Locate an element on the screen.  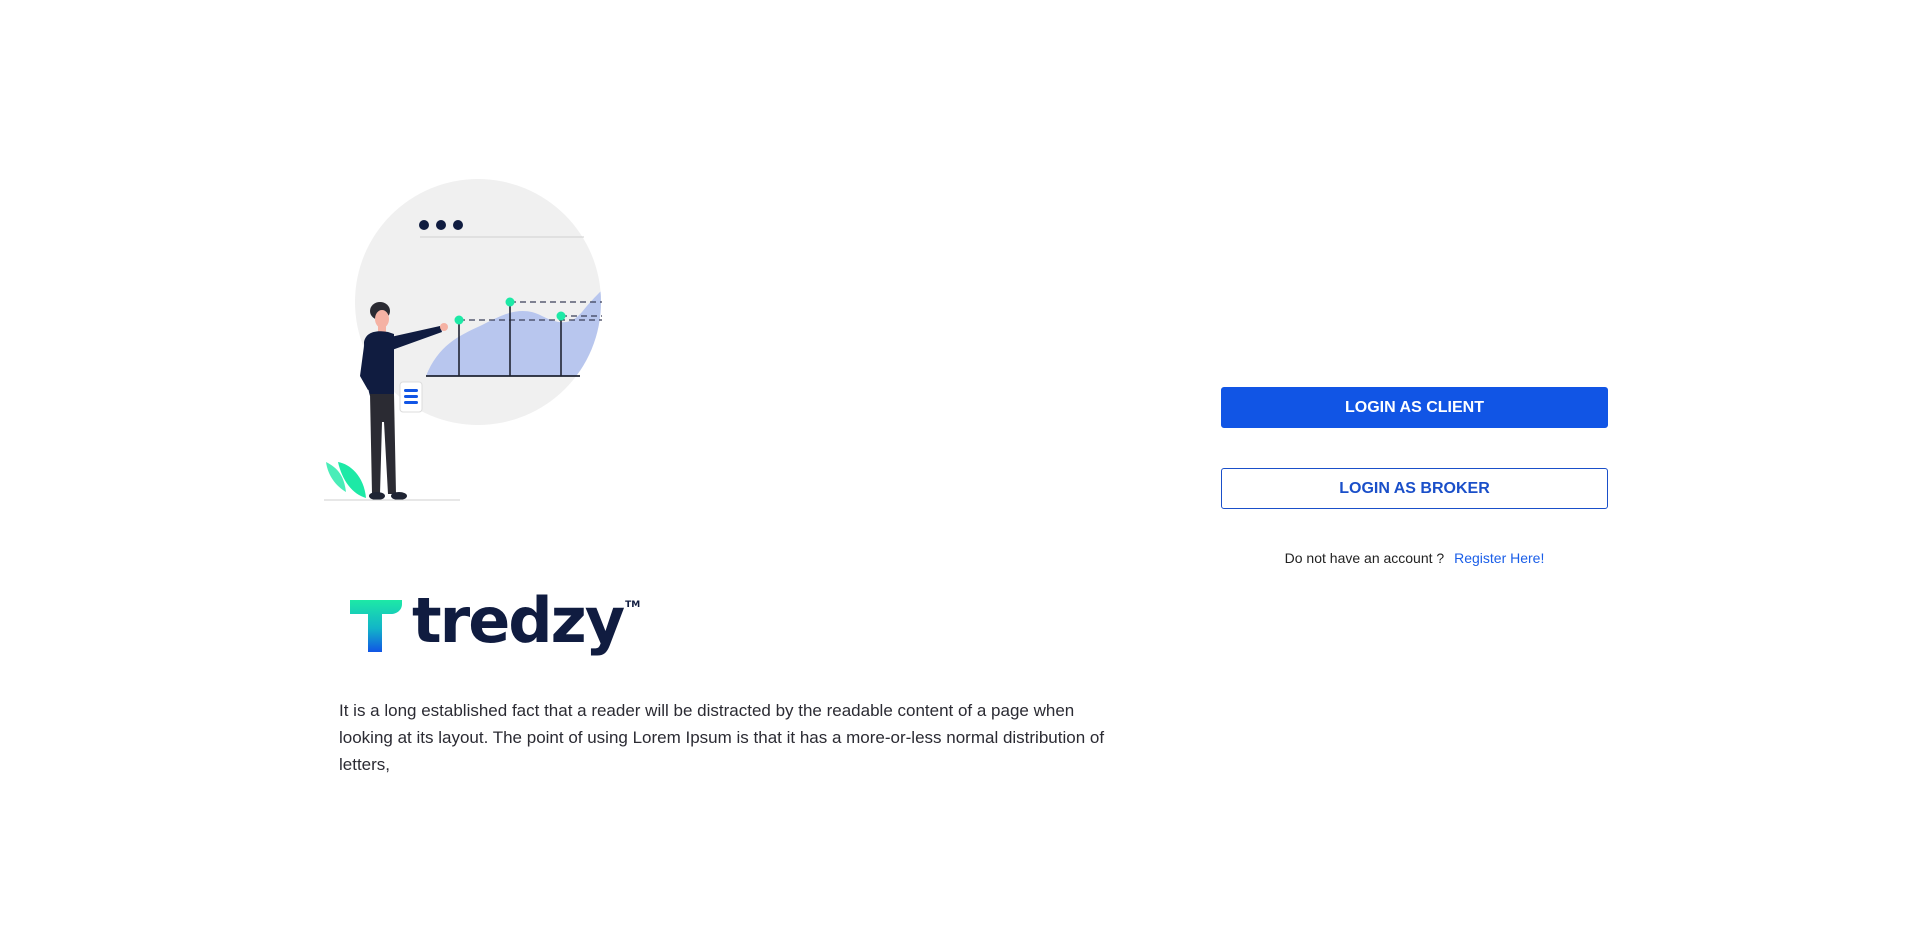
brand-logo: tredzy TM is located at coordinates (495, 621).